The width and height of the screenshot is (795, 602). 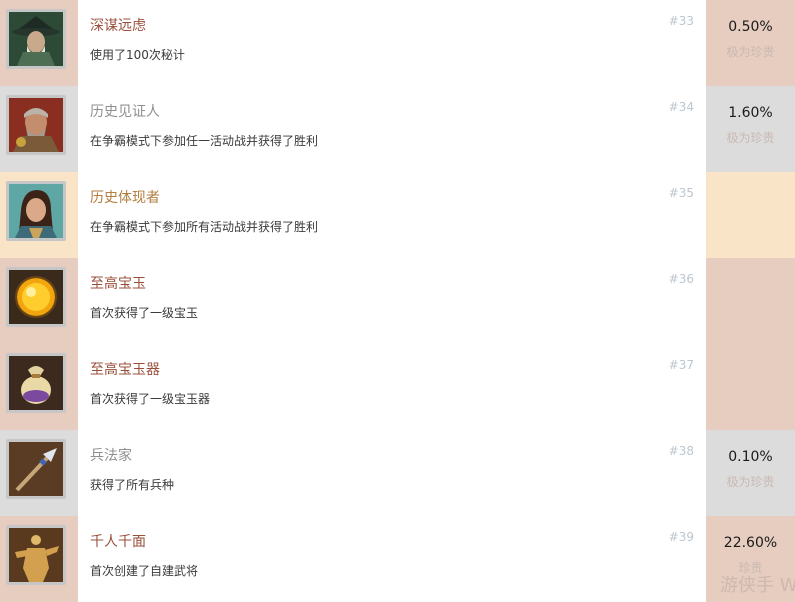 What do you see at coordinates (118, 284) in the screenshot?
I see `achievement-title: 至高宝玉` at bounding box center [118, 284].